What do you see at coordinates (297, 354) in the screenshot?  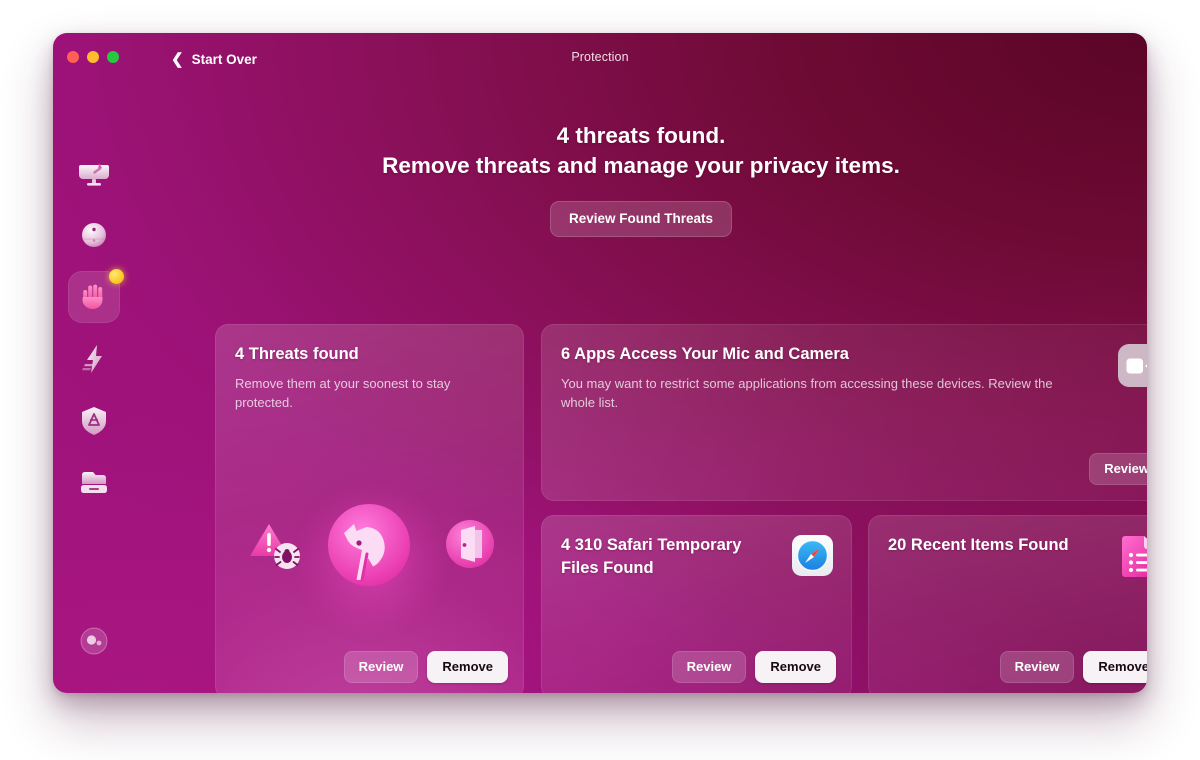 I see `card-threats-title: 4 Threats found` at bounding box center [297, 354].